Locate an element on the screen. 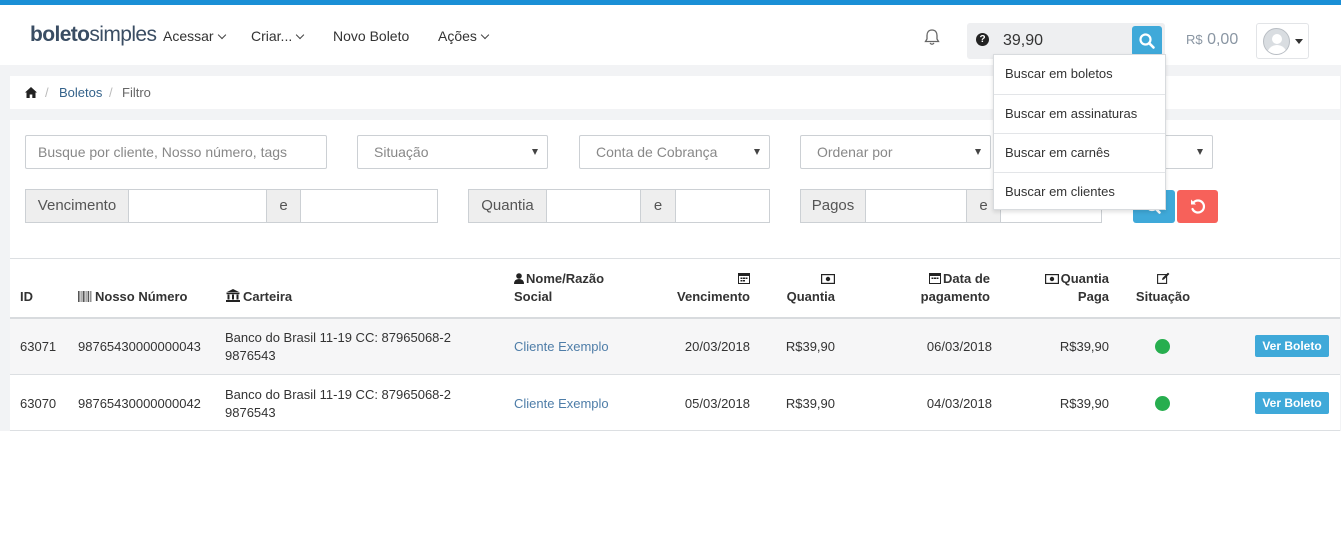 This screenshot has width=1341, height=545. row-data-pagamento: 04/03/2018 is located at coordinates (959, 403).